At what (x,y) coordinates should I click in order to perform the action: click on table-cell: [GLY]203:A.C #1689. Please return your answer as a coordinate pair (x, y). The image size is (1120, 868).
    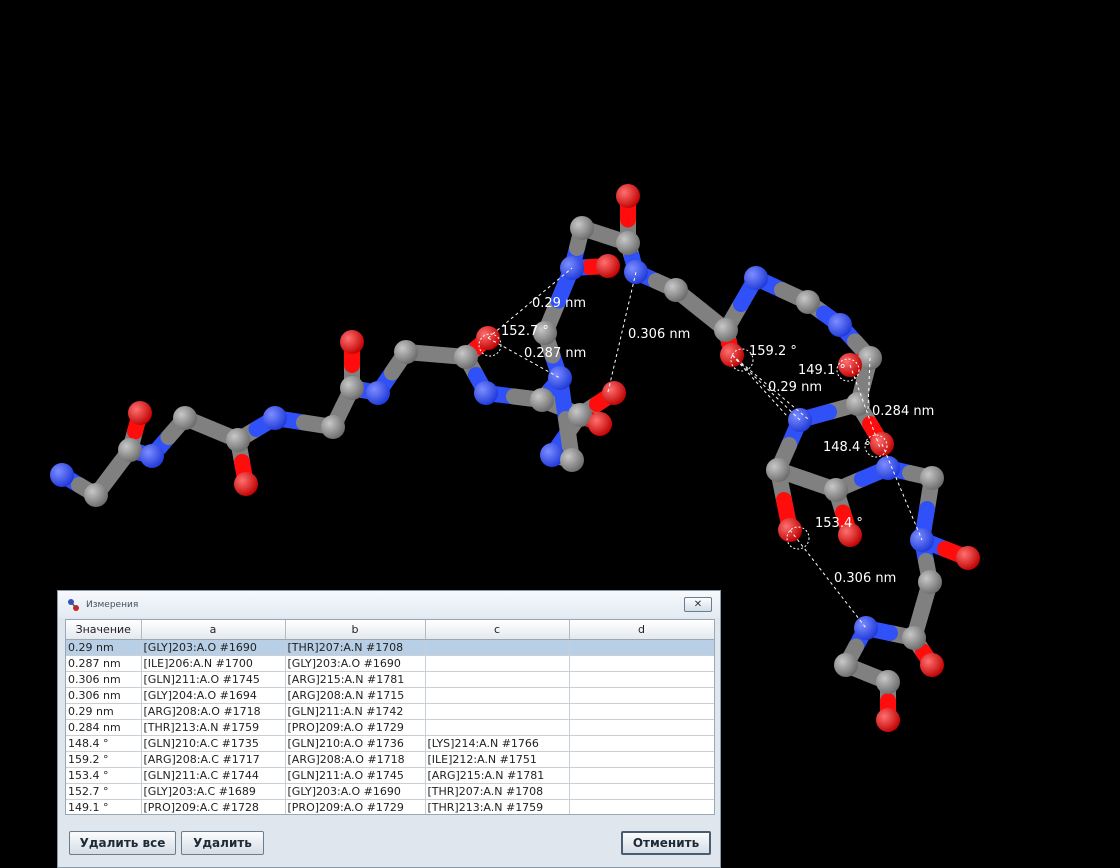
    Looking at the image, I should click on (213, 791).